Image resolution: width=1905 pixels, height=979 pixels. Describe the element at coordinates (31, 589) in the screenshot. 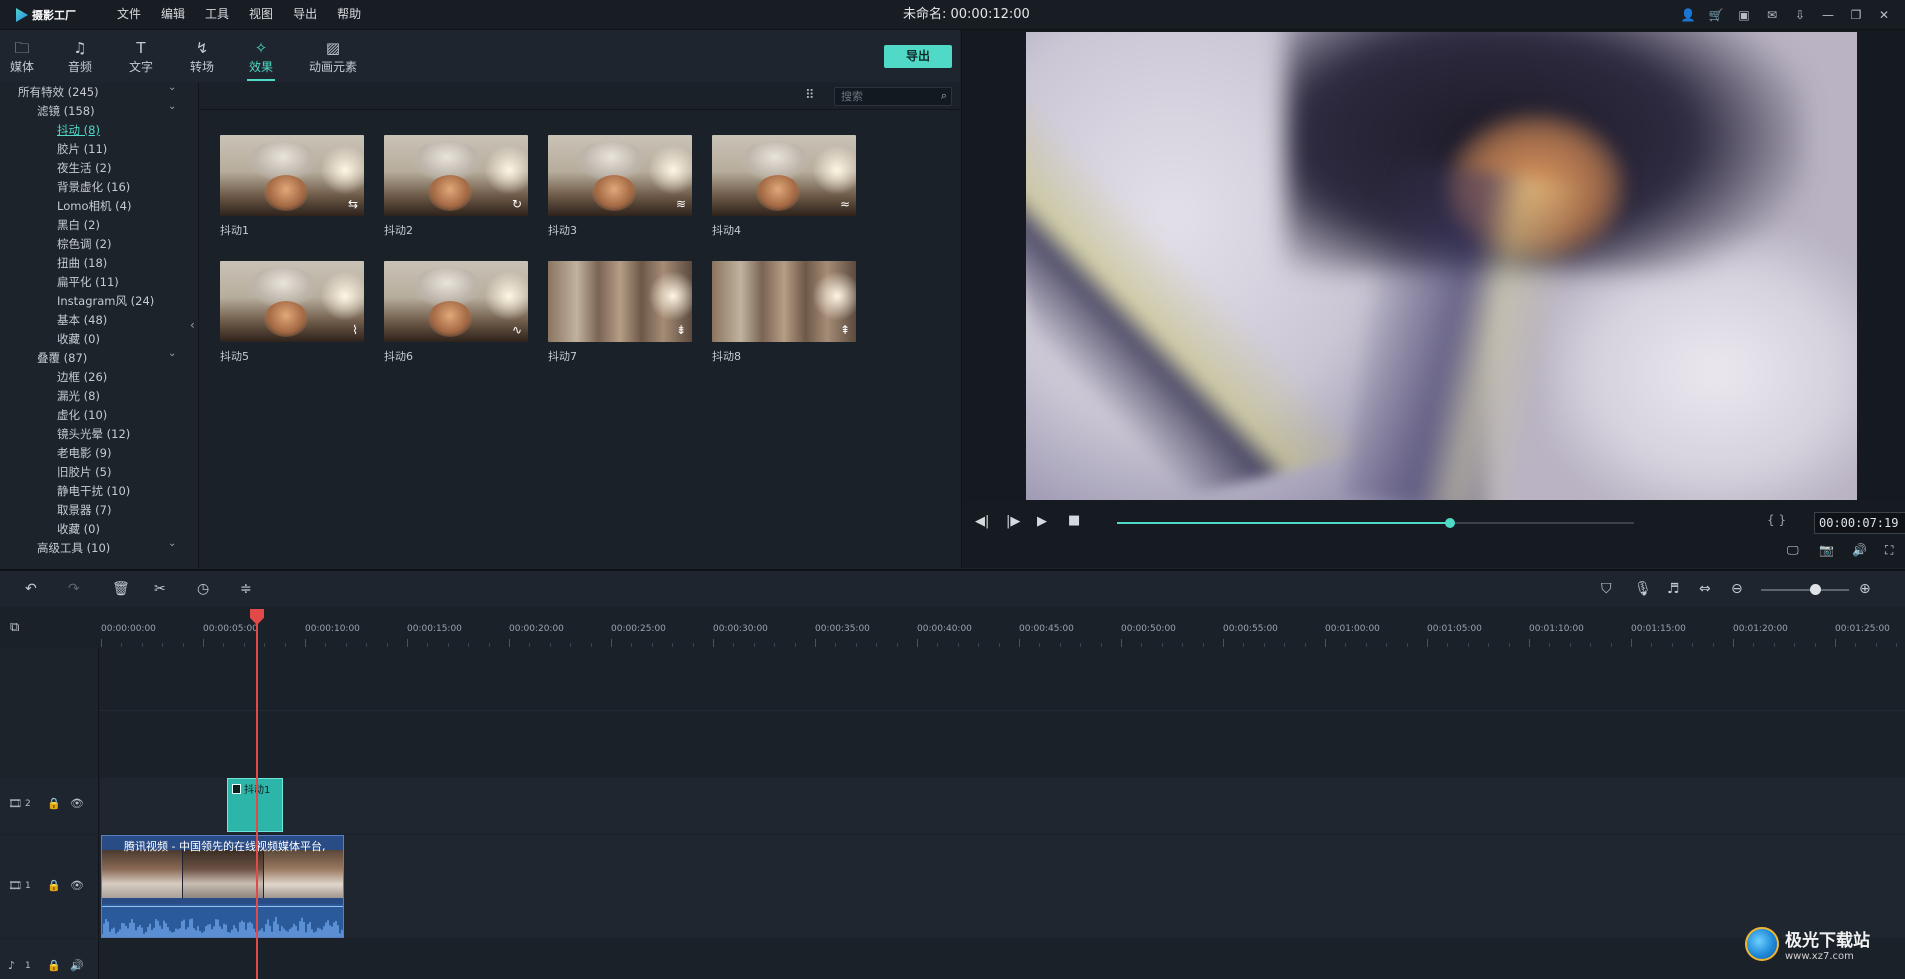

I see `undo-icon: ↶` at that location.